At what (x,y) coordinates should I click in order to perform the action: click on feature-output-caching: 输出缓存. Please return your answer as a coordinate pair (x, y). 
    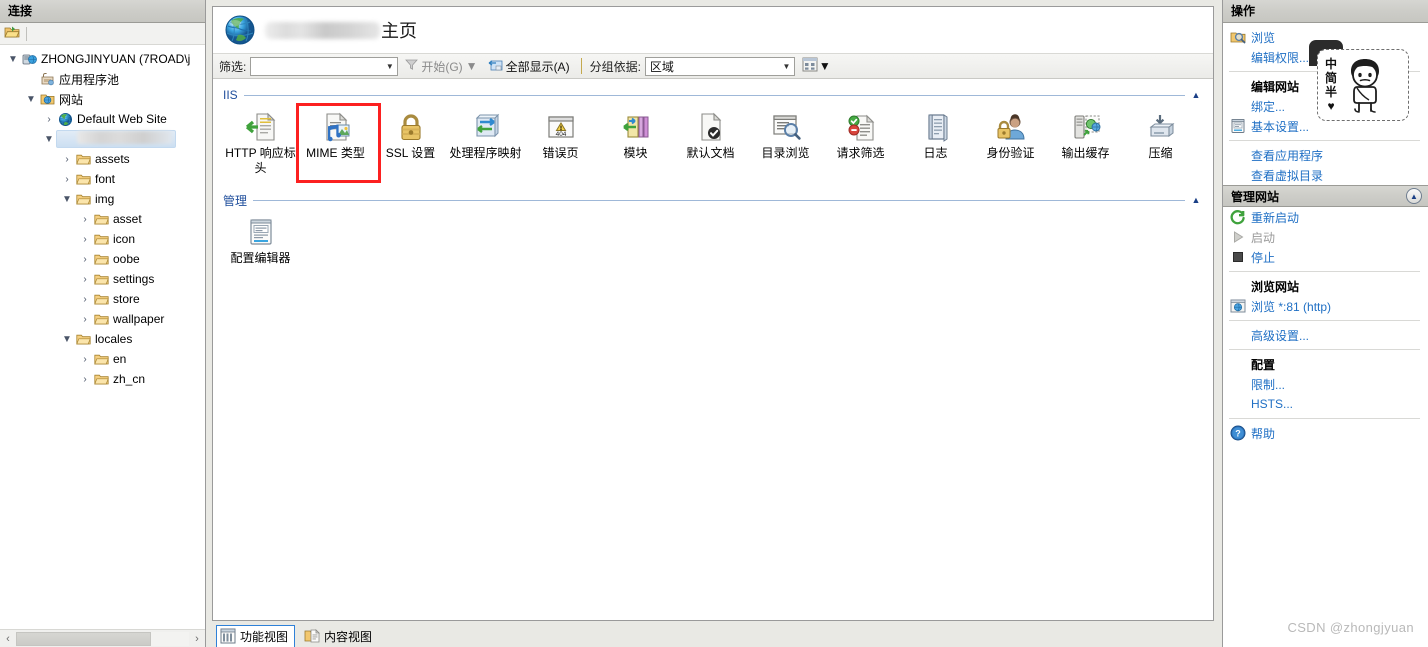
    Looking at the image, I should click on (1085, 141).